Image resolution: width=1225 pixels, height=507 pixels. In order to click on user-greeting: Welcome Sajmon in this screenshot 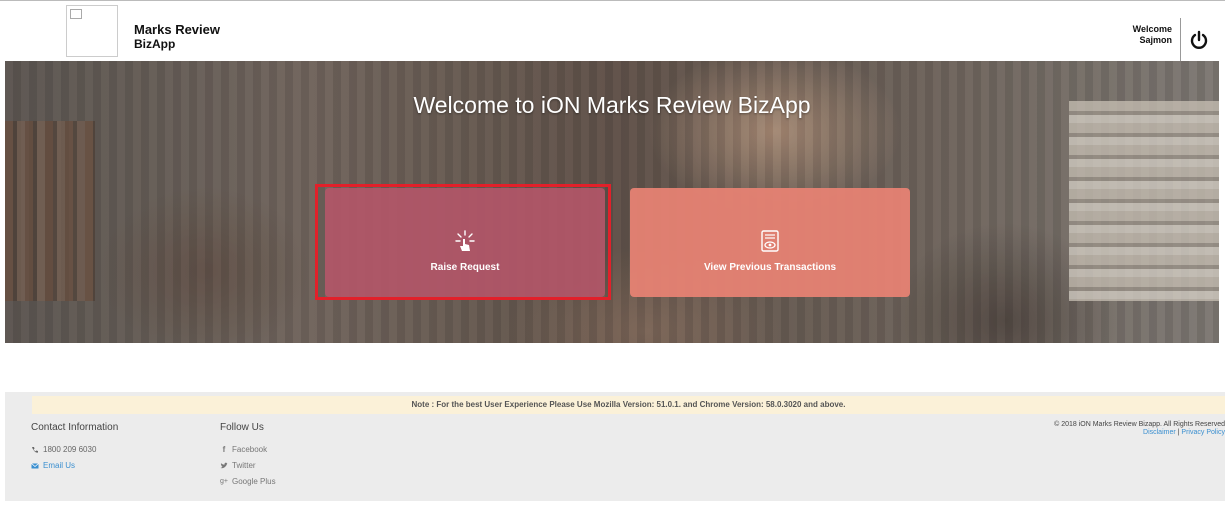, I will do `click(1145, 35)`.